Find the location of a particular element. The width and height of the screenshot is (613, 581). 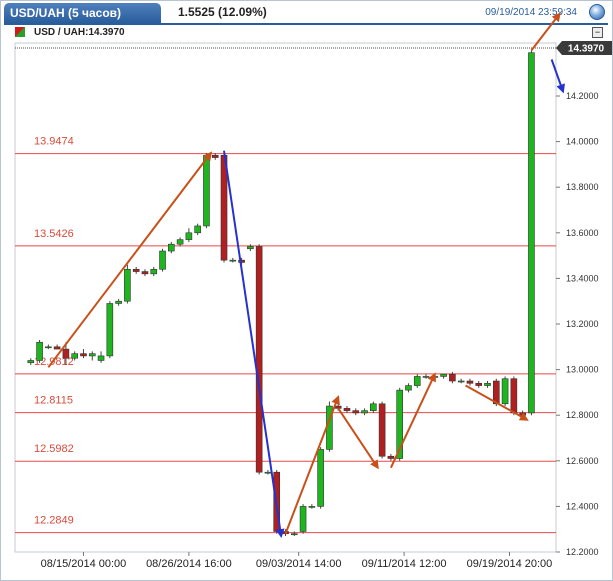

level-label: 13.9474 is located at coordinates (54, 142).